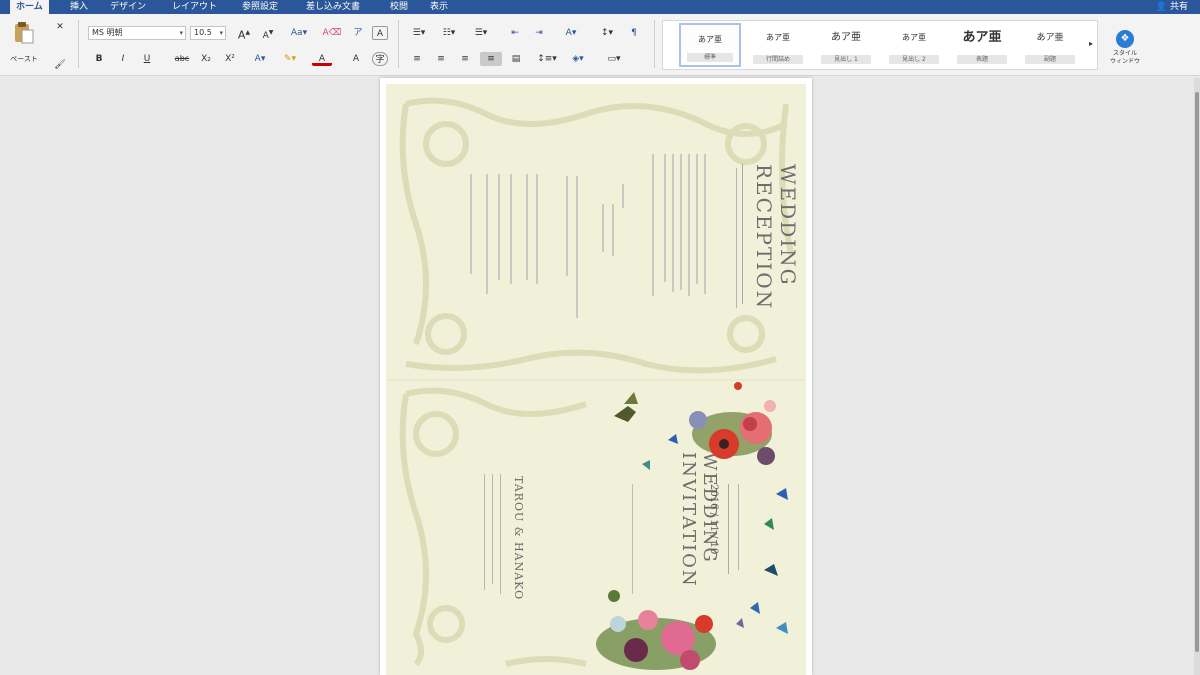 The image size is (1200, 675). Describe the element at coordinates (128, 7) in the screenshot. I see `tab-design: デザイン` at that location.